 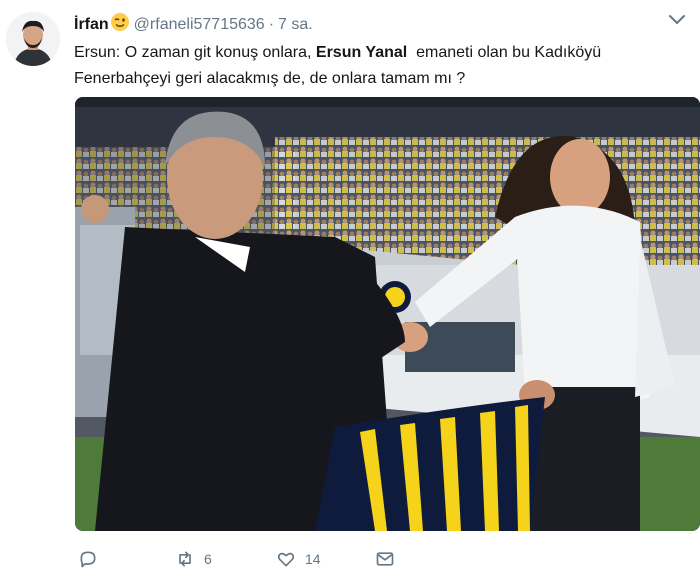 I want to click on direct-message-button, so click(x=385, y=559).